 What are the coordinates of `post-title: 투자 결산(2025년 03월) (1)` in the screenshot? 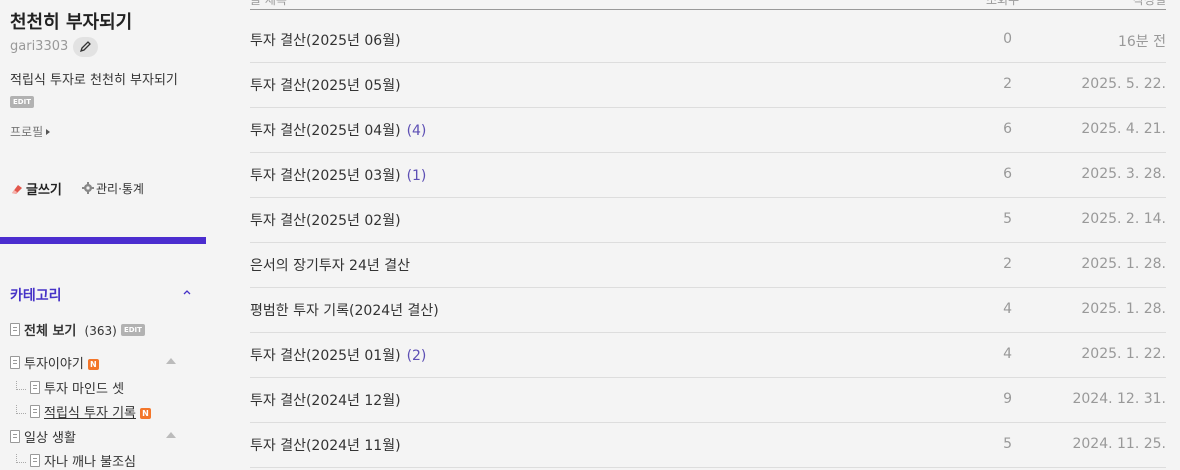 It's located at (338, 175).